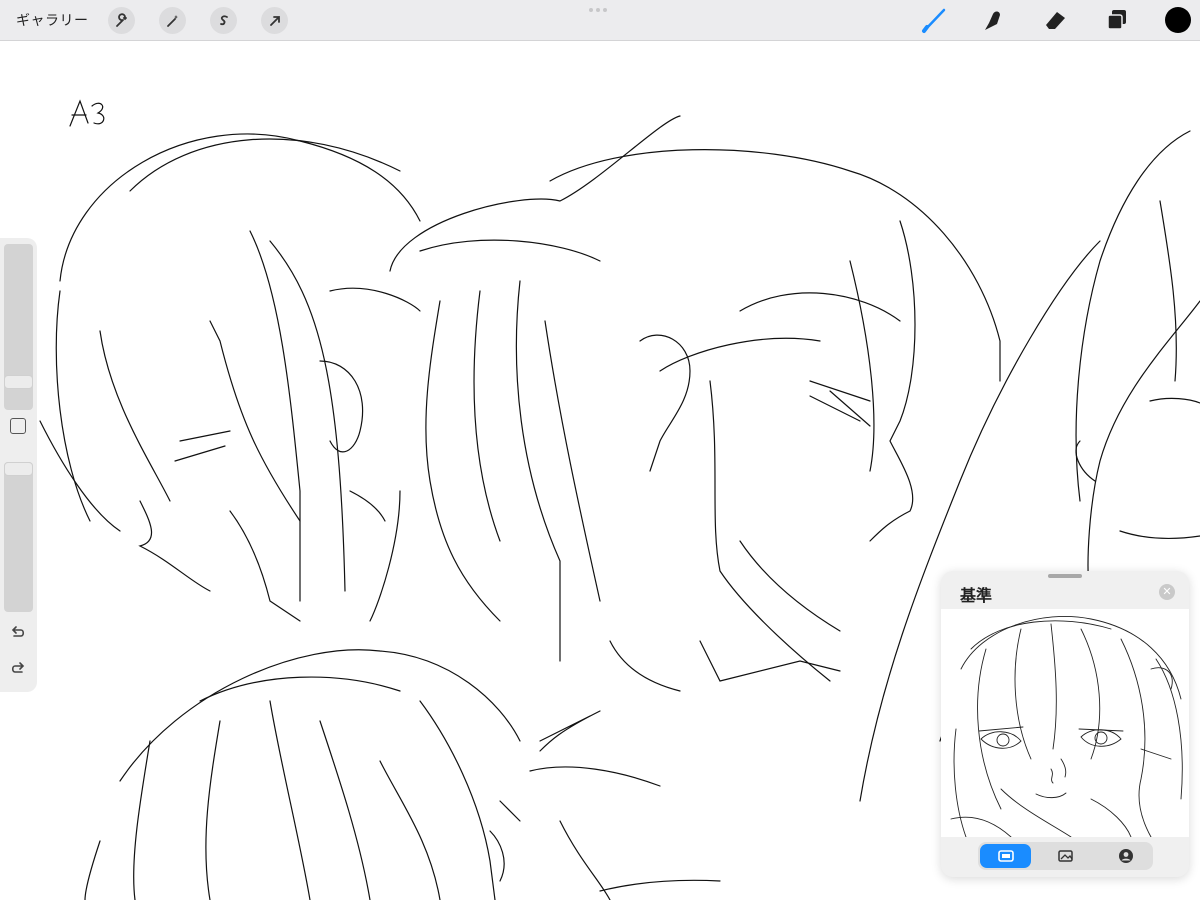  I want to click on panel-title: 基準, so click(976, 595).